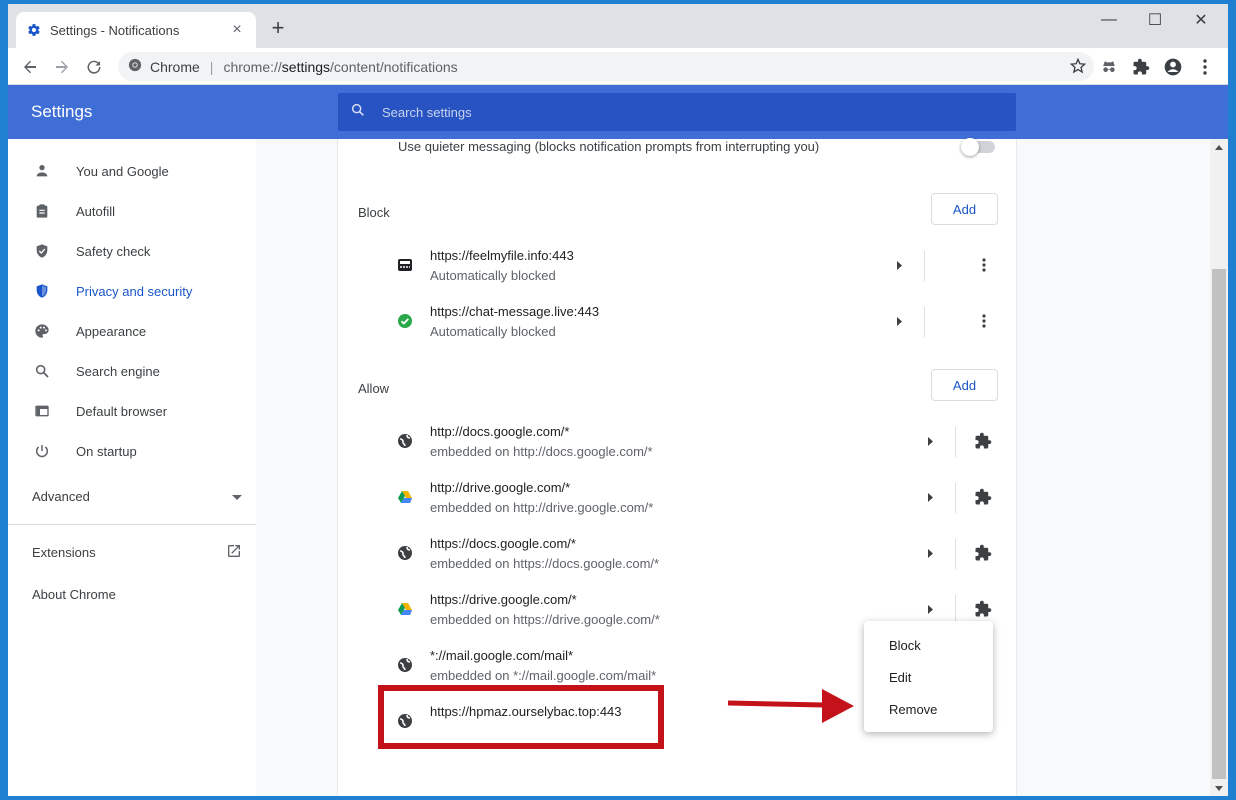  I want to click on reload-button, so click(94, 67).